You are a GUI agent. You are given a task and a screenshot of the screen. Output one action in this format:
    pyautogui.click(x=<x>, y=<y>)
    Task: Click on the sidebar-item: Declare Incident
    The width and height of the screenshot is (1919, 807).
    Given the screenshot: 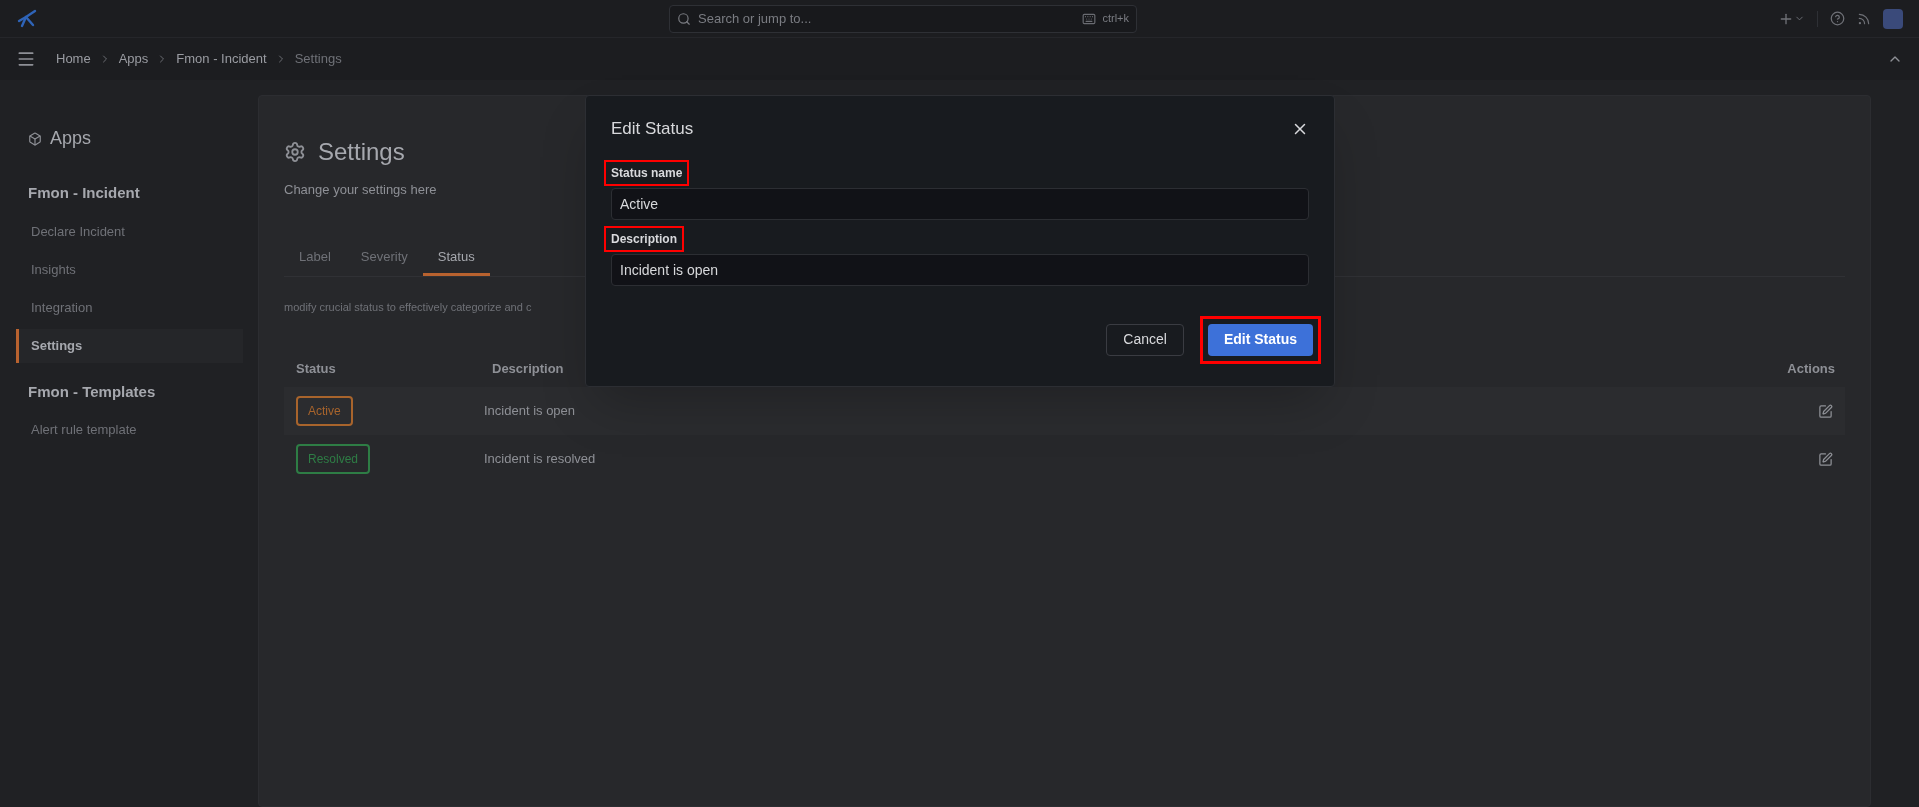 What is the action you would take?
    pyautogui.click(x=129, y=231)
    